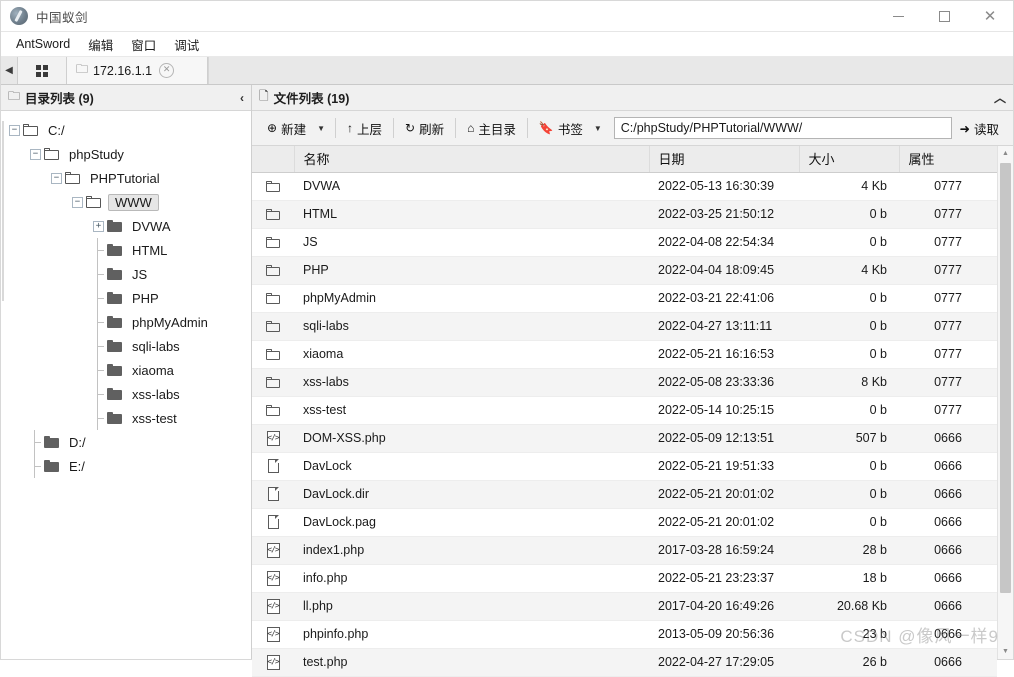 Image resolution: width=1014 pixels, height=677 pixels. What do you see at coordinates (273, 633) in the screenshot?
I see `code-glyph: </>` at bounding box center [273, 633].